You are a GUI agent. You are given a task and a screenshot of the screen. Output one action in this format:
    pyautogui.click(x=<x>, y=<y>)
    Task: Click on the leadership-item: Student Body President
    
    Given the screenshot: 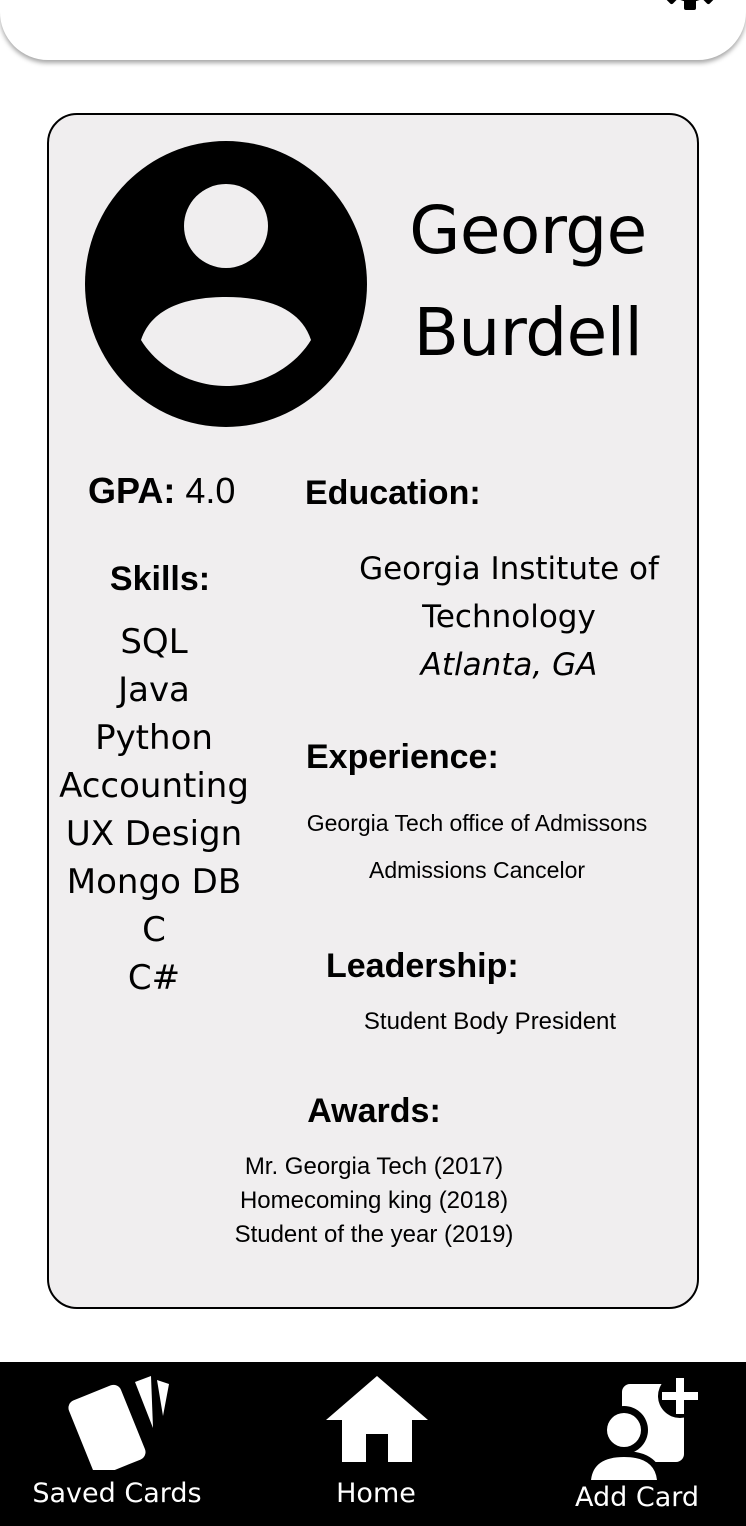 What is the action you would take?
    pyautogui.click(x=490, y=1021)
    